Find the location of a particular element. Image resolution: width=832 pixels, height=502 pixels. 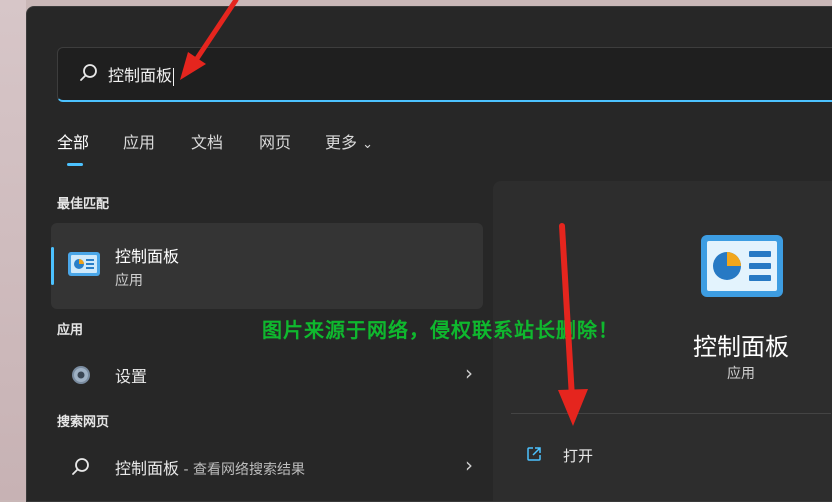

preview-subtitle: 应用 is located at coordinates (741, 374).